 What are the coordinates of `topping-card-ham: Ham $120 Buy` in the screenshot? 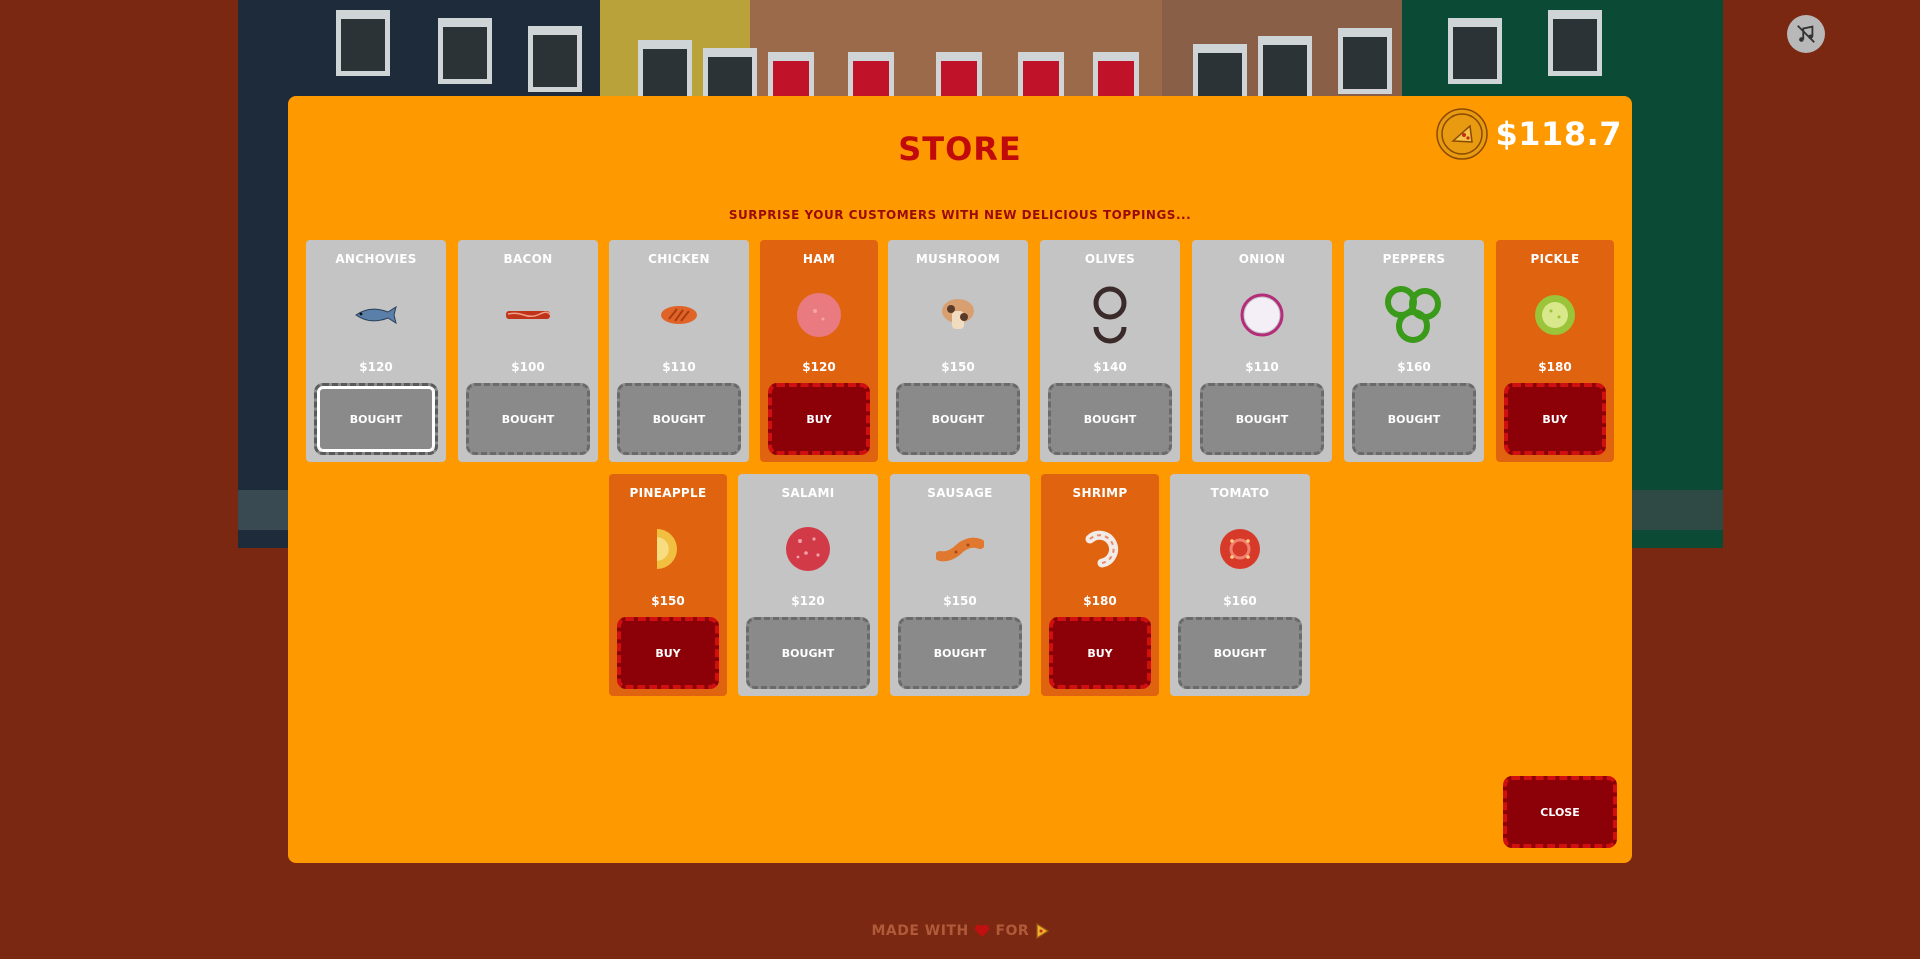 It's located at (819, 351).